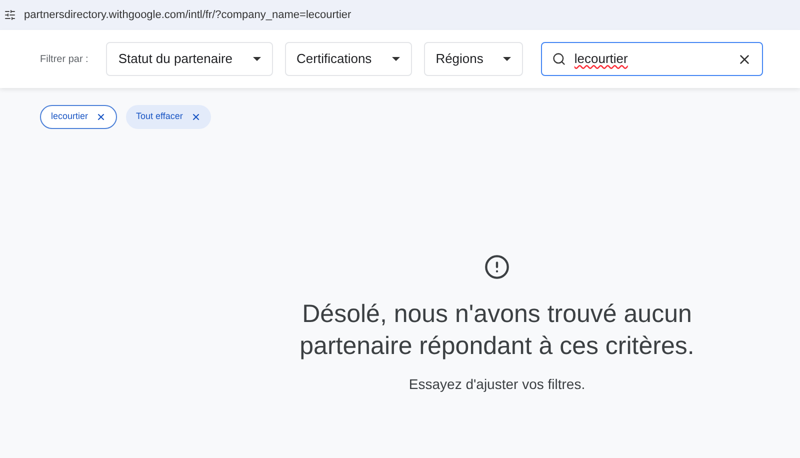 The width and height of the screenshot is (800, 458). I want to click on search-field: lecourtier, so click(652, 59).